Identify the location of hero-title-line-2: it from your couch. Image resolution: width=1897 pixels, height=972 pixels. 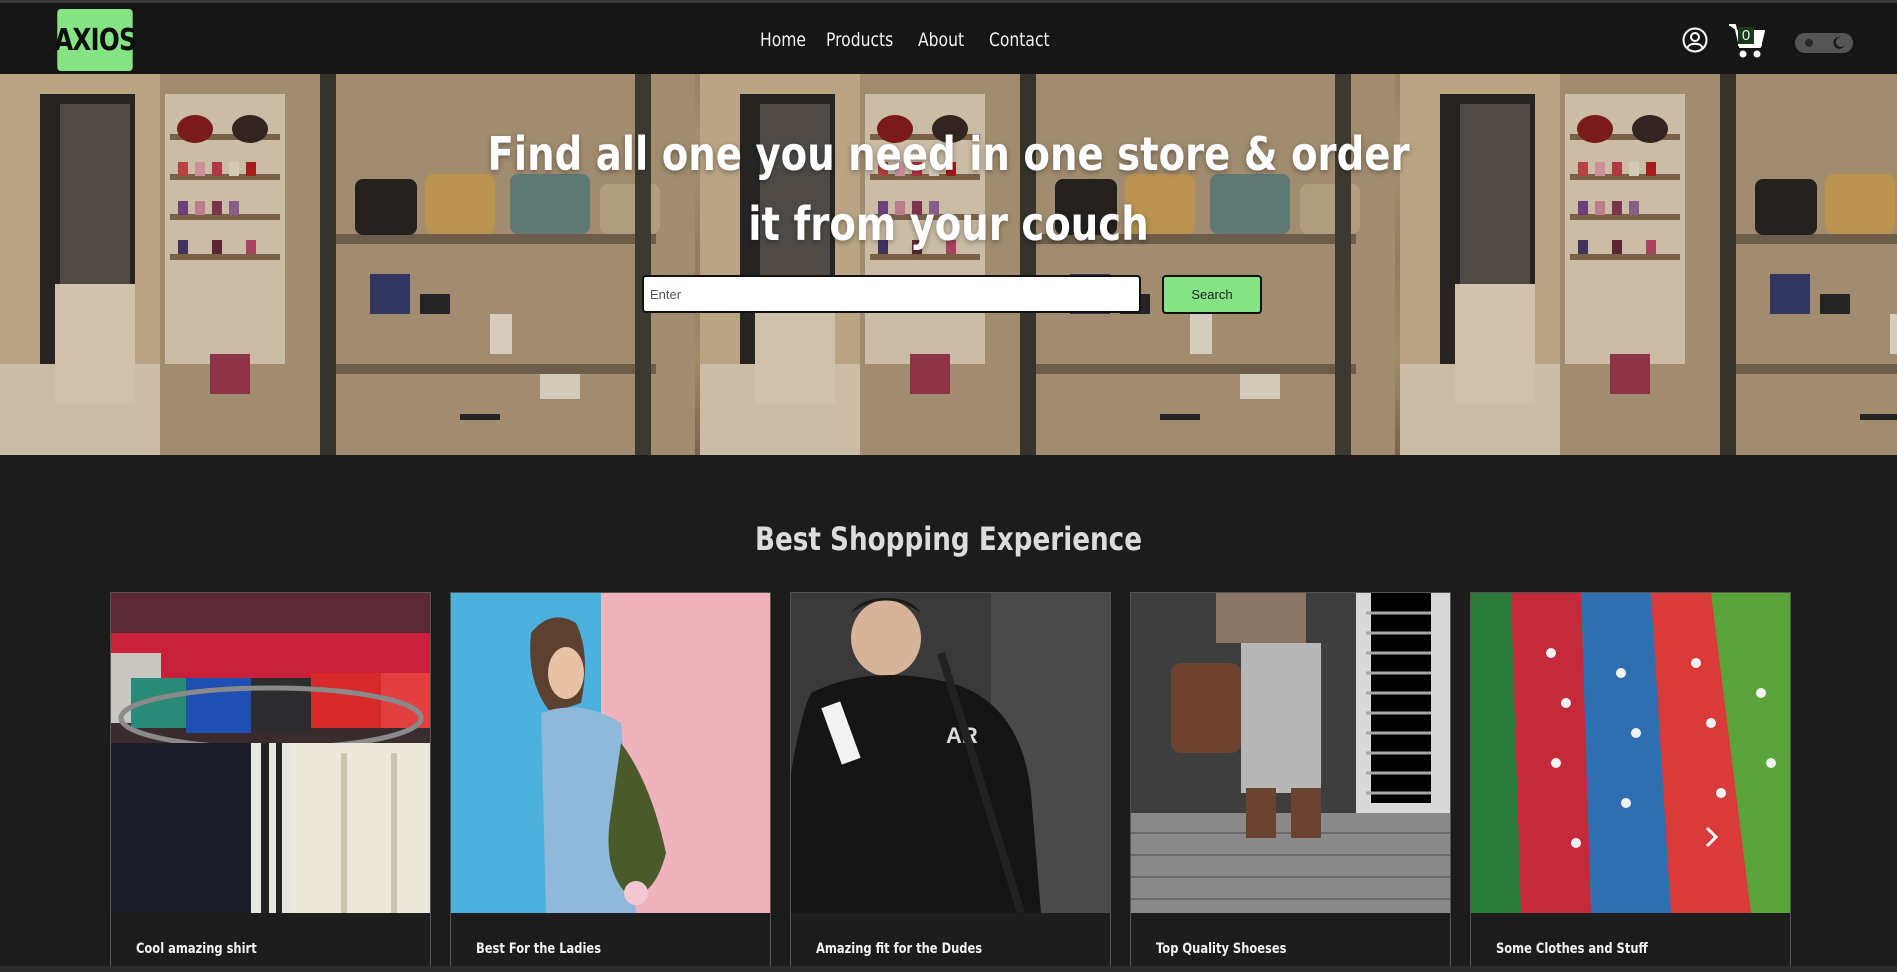
(948, 224).